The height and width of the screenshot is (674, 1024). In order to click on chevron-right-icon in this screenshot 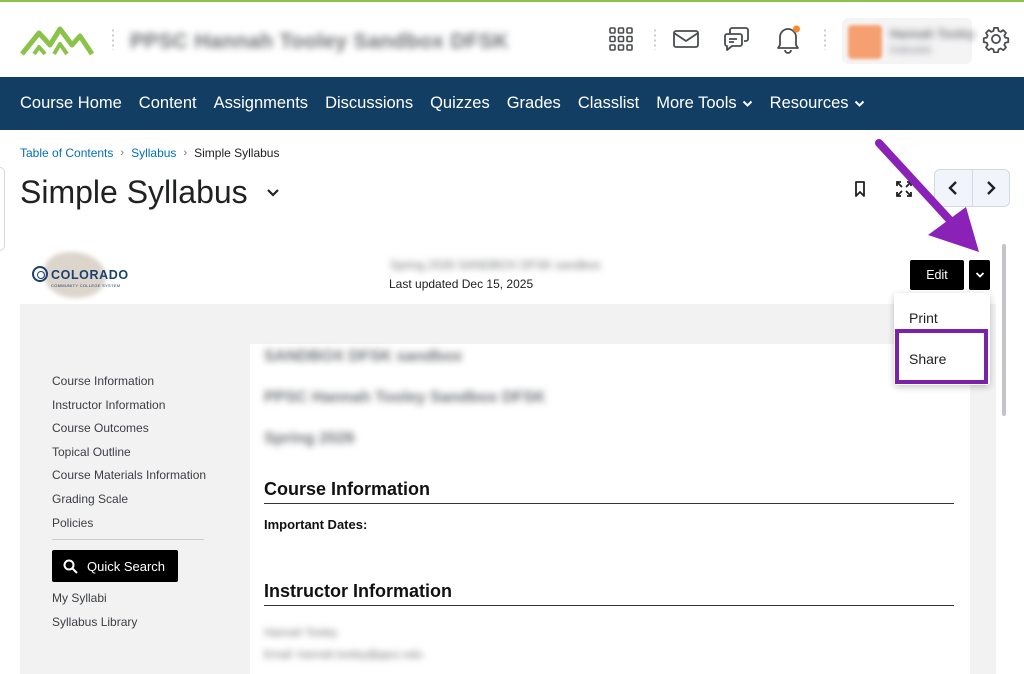, I will do `click(991, 188)`.